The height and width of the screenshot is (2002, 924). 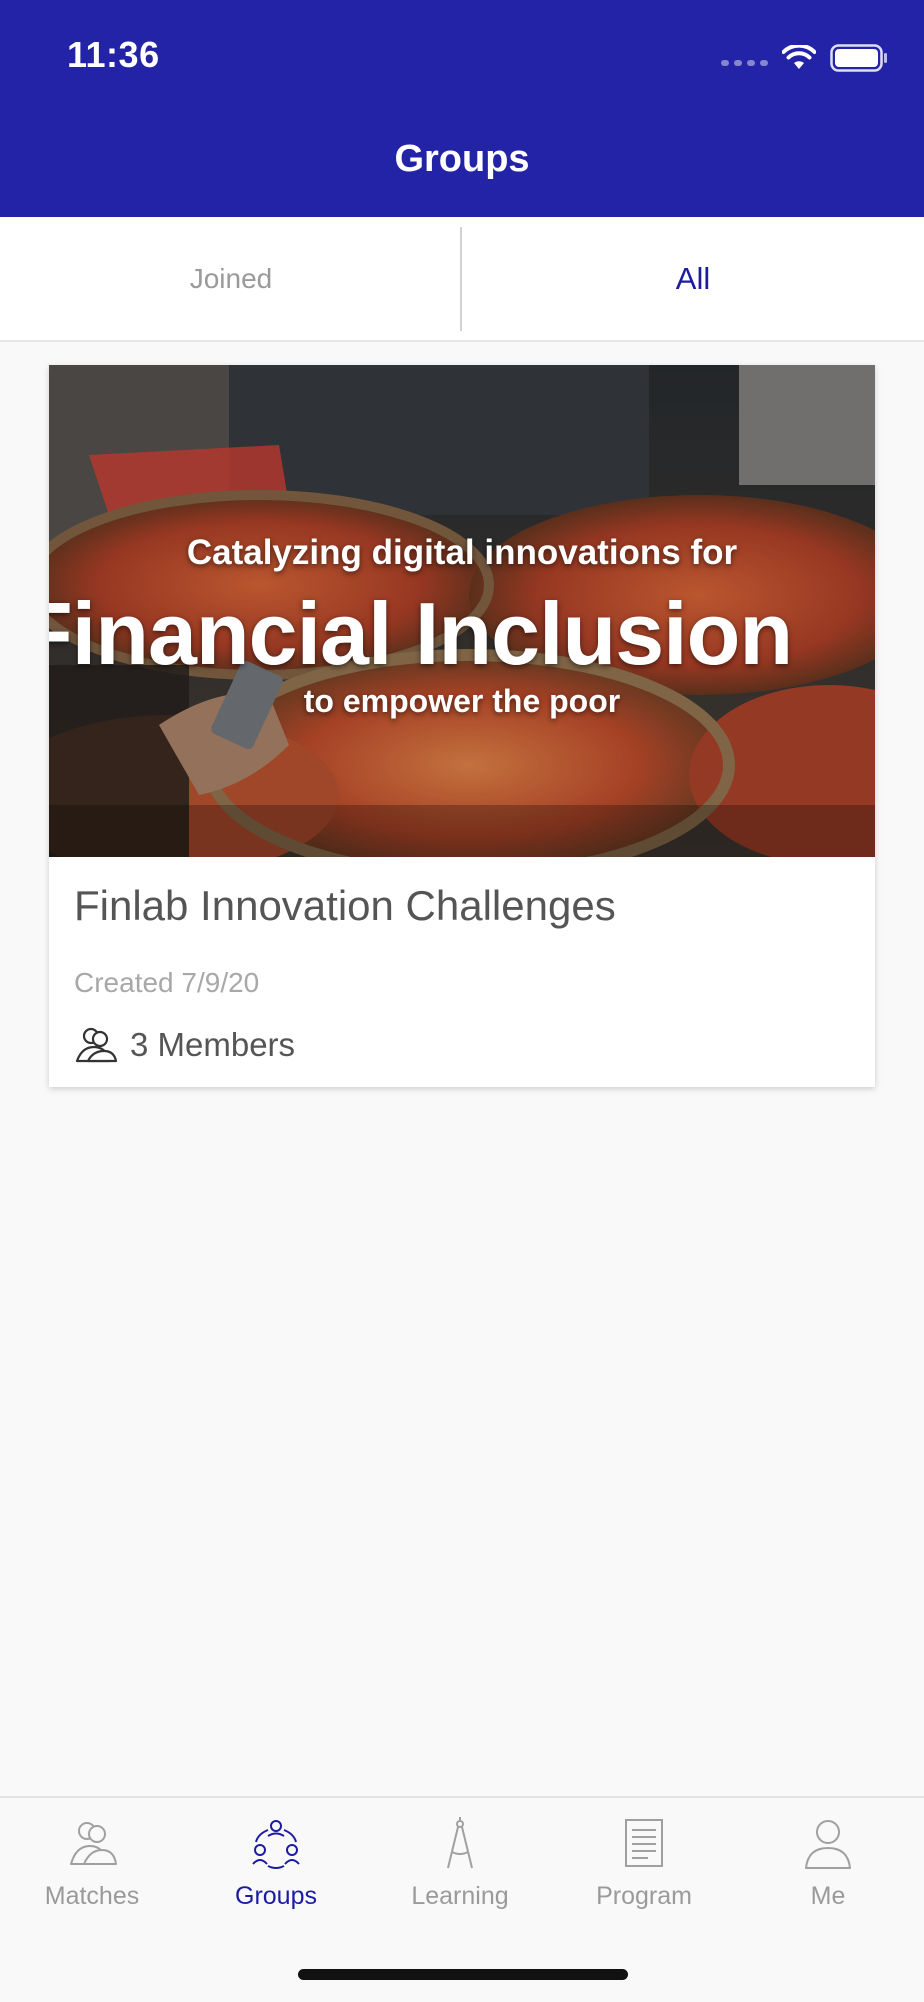 What do you see at coordinates (276, 1844) in the screenshot?
I see `group-network-icon` at bounding box center [276, 1844].